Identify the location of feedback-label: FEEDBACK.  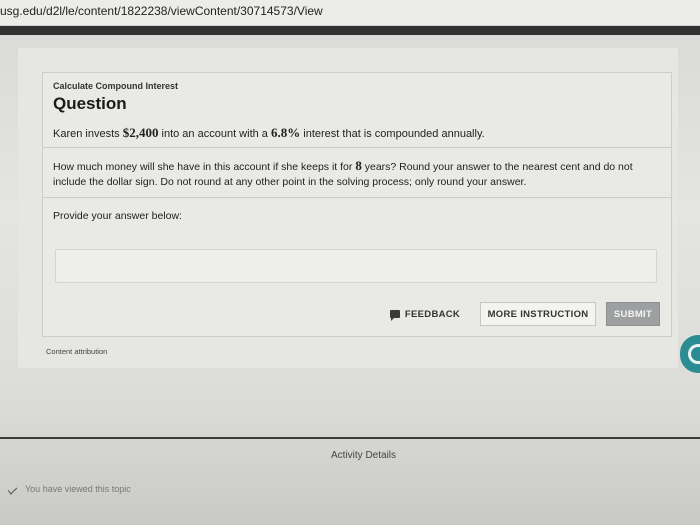
(432, 314).